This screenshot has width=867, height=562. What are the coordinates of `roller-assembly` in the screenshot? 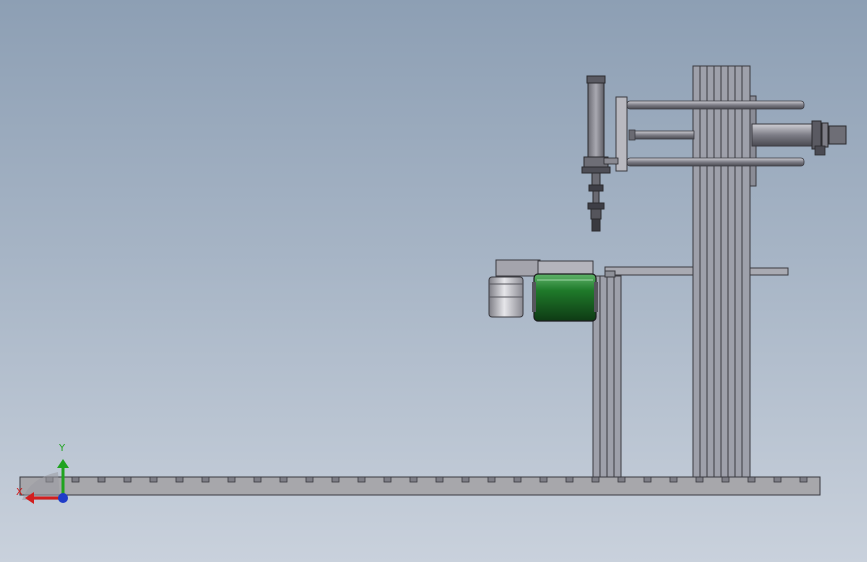 It's located at (543, 290).